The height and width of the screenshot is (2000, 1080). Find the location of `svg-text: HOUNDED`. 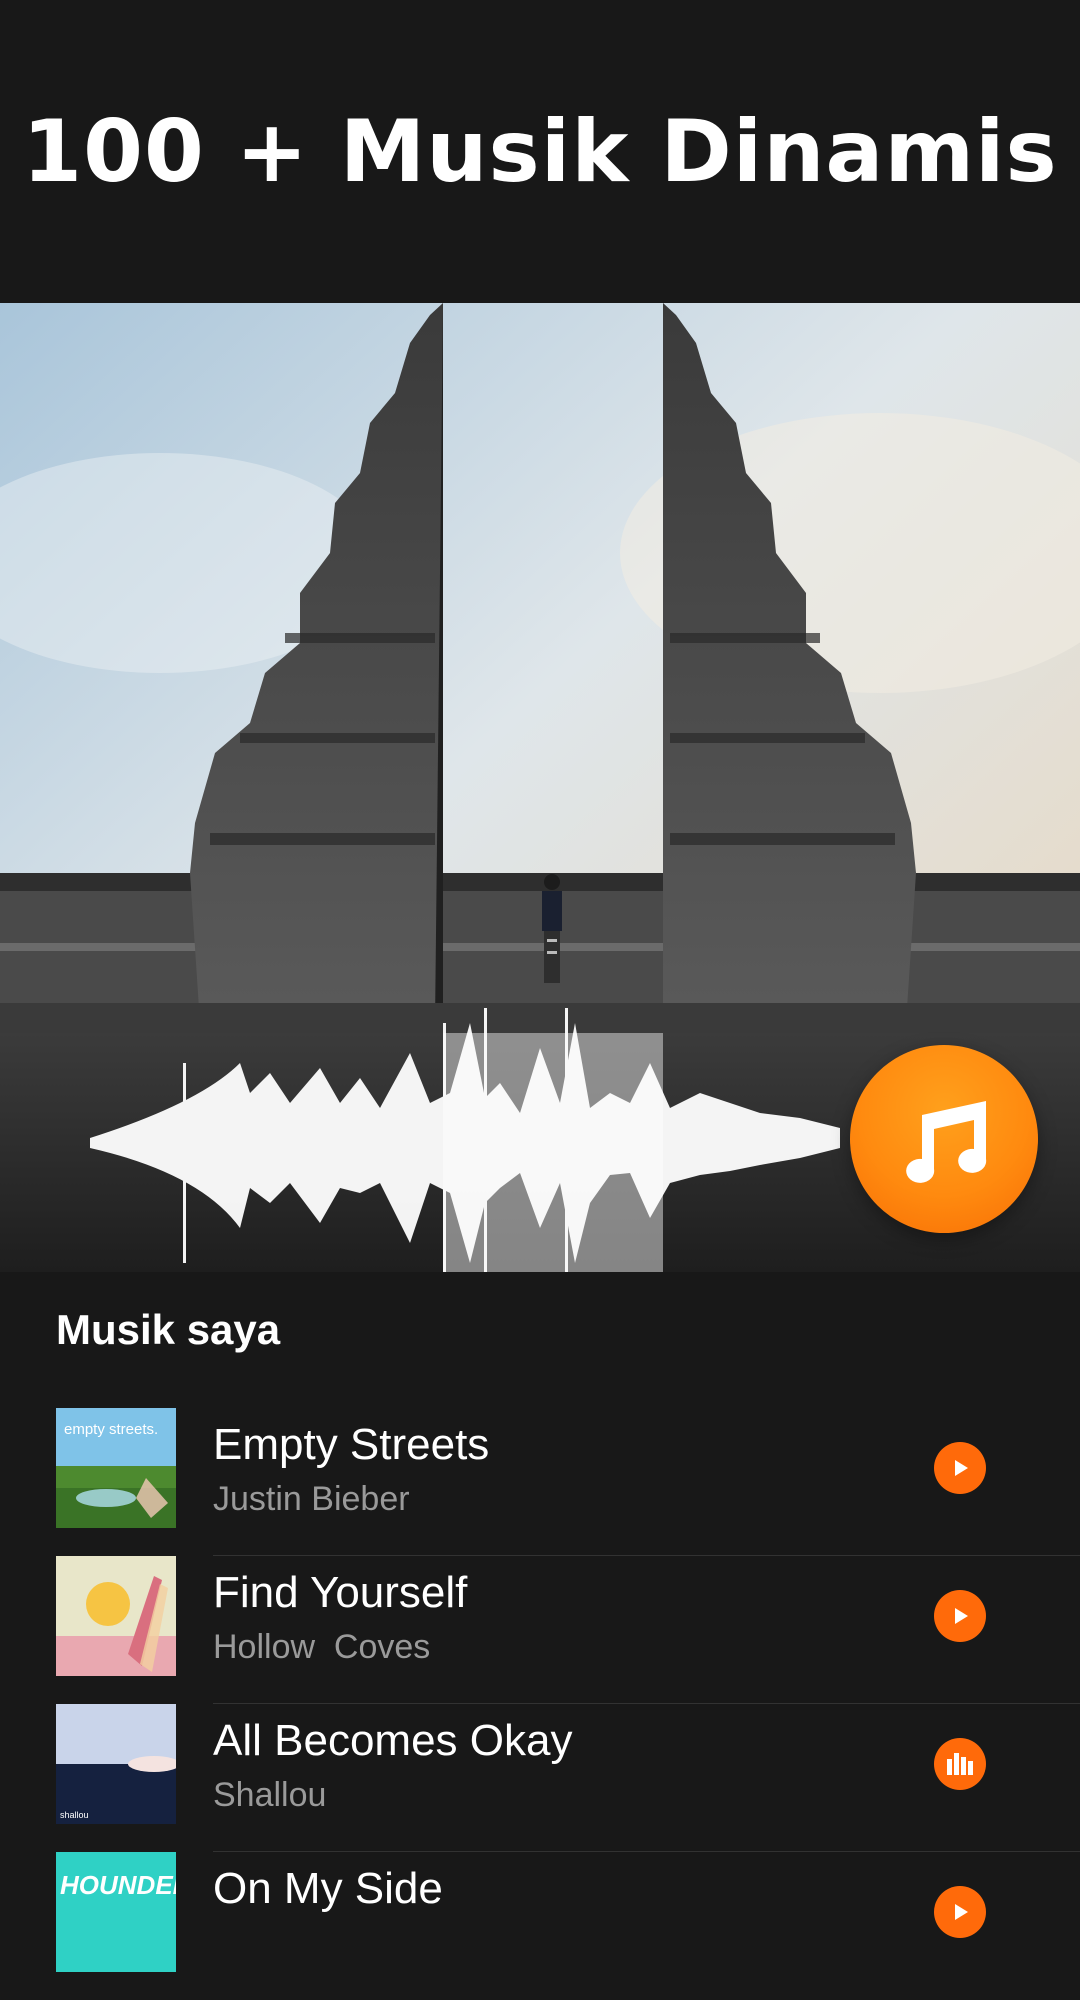

svg-text: HOUNDED is located at coordinates (118, 1885).